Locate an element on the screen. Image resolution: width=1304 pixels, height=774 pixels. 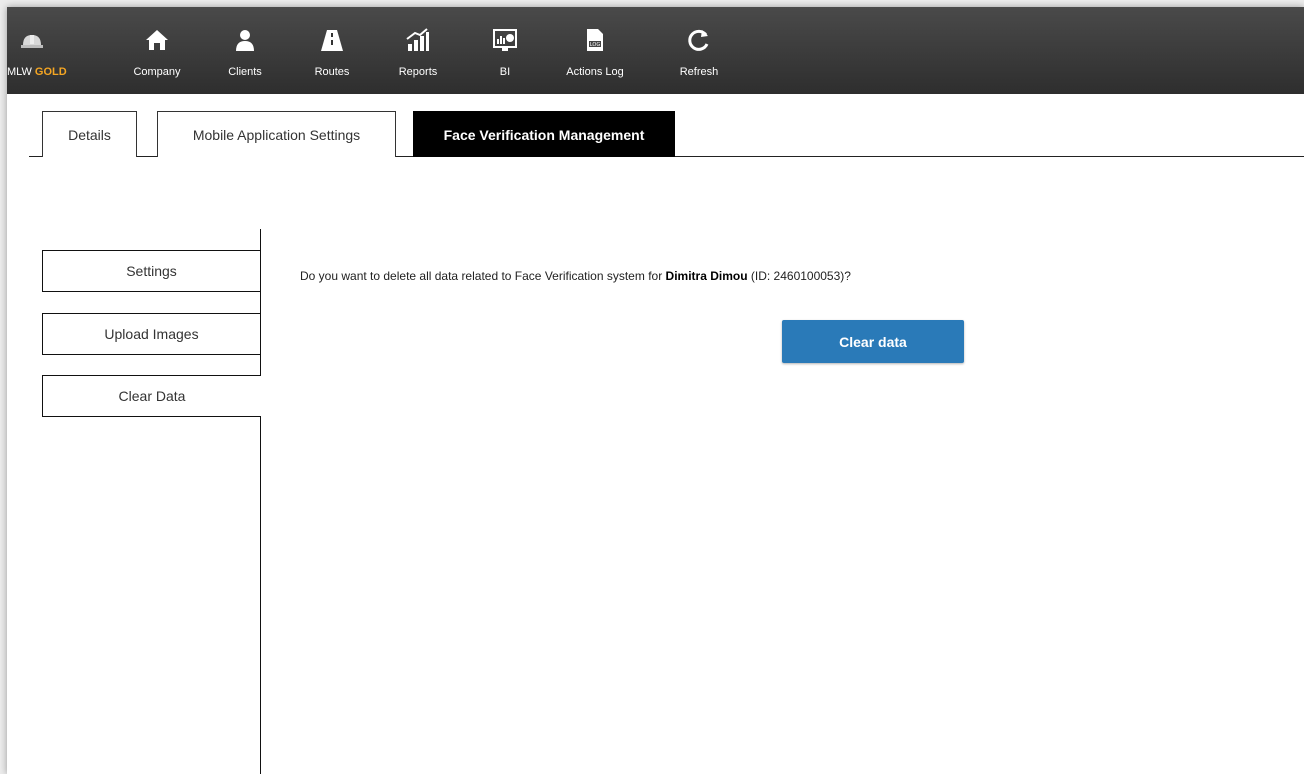
person-name: Dimitra Dimou is located at coordinates (706, 276).